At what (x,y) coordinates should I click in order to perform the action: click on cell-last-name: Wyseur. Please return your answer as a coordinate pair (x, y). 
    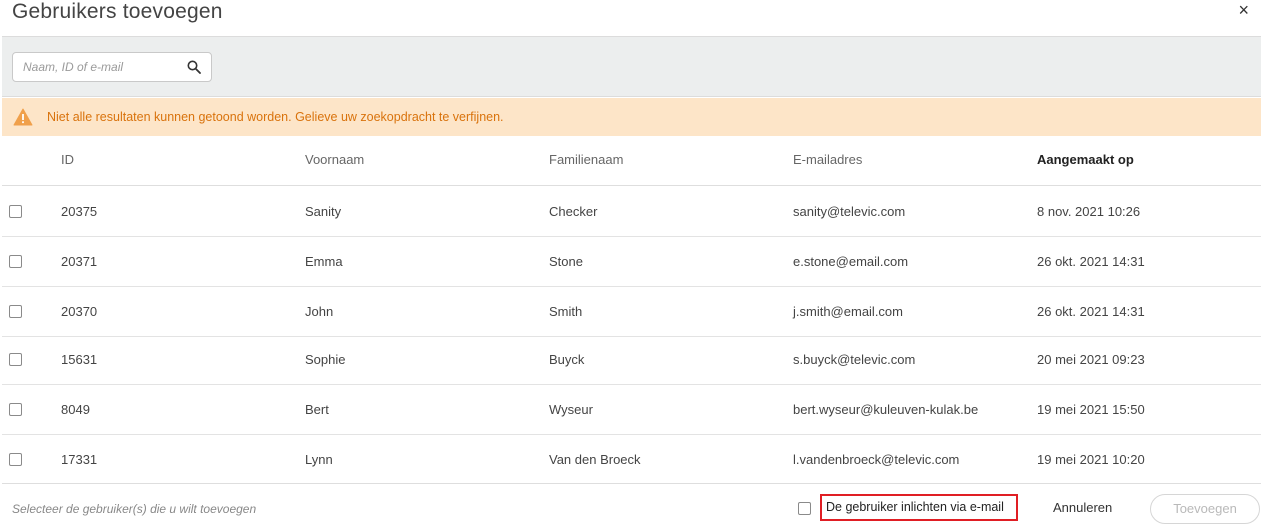
    Looking at the image, I should click on (571, 409).